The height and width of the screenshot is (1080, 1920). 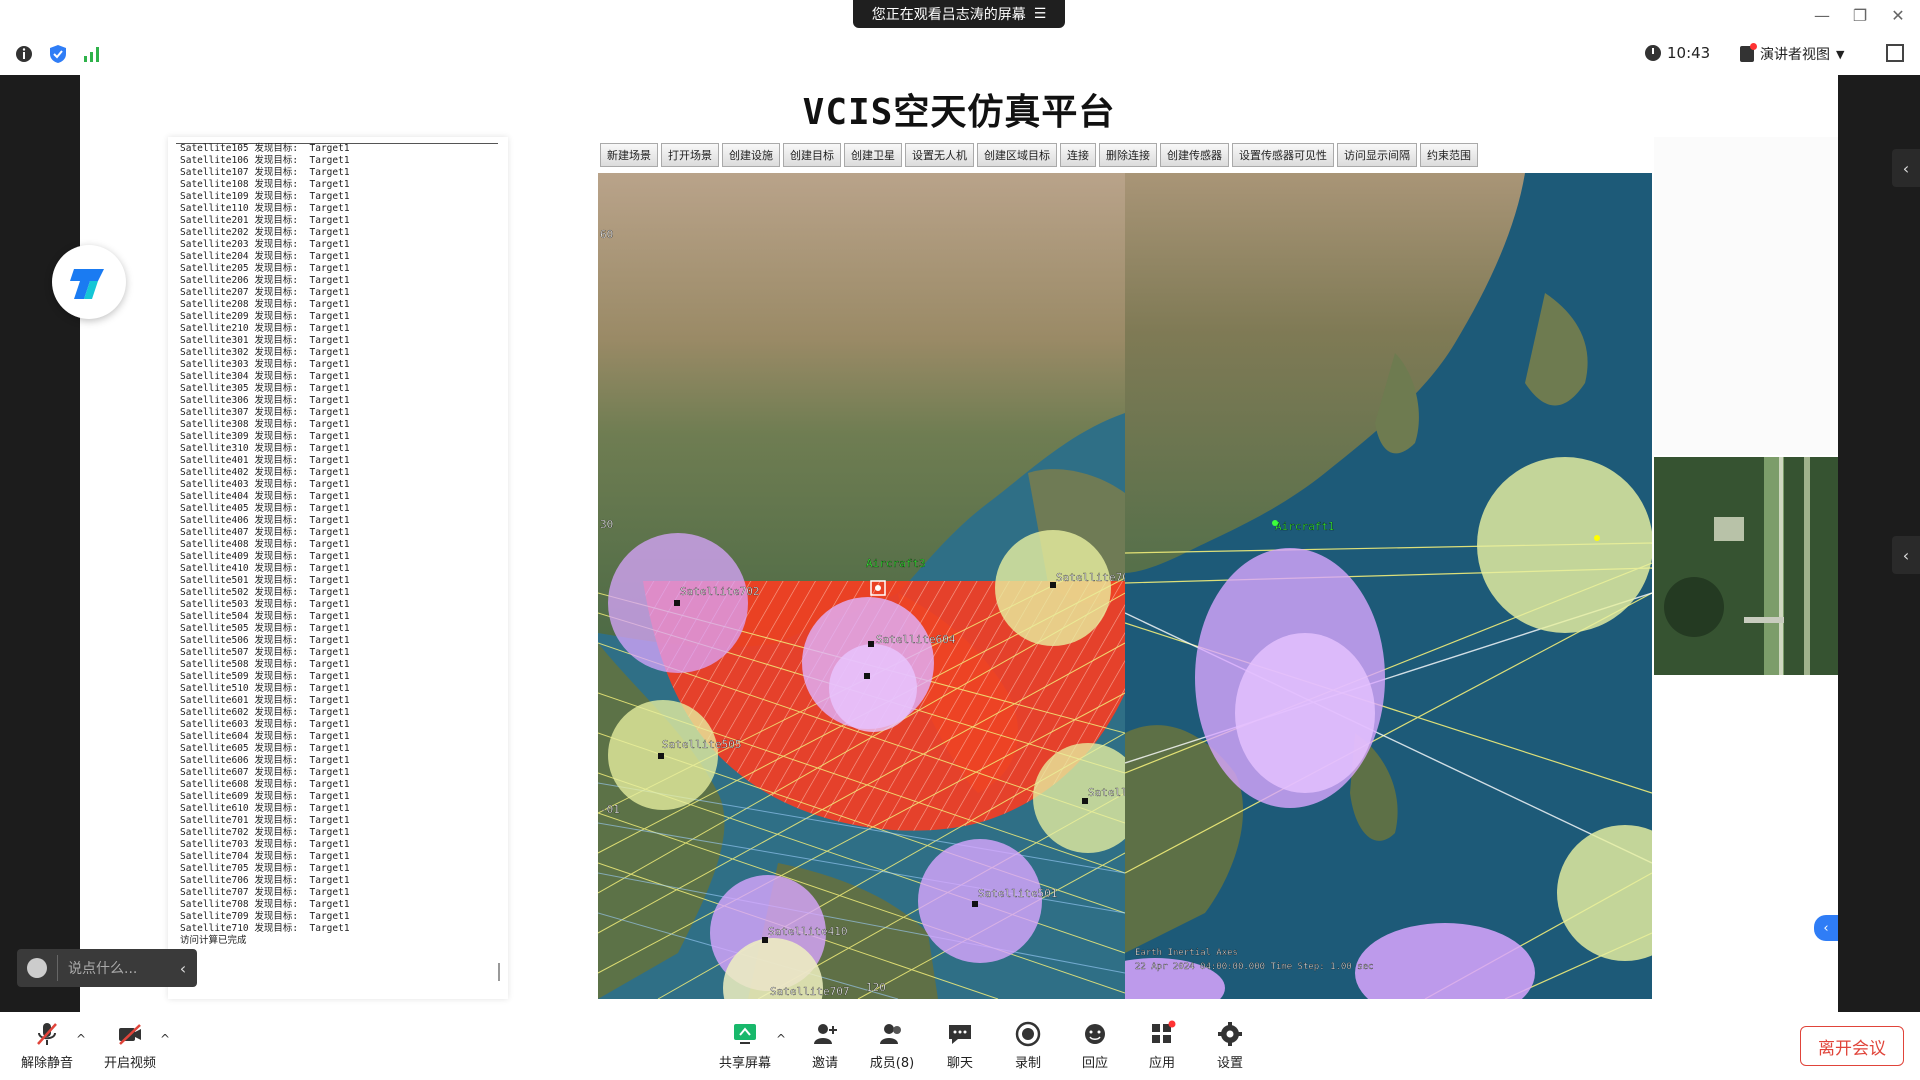 I want to click on collapse-panel-tab-mid: ‹, so click(x=1906, y=555).